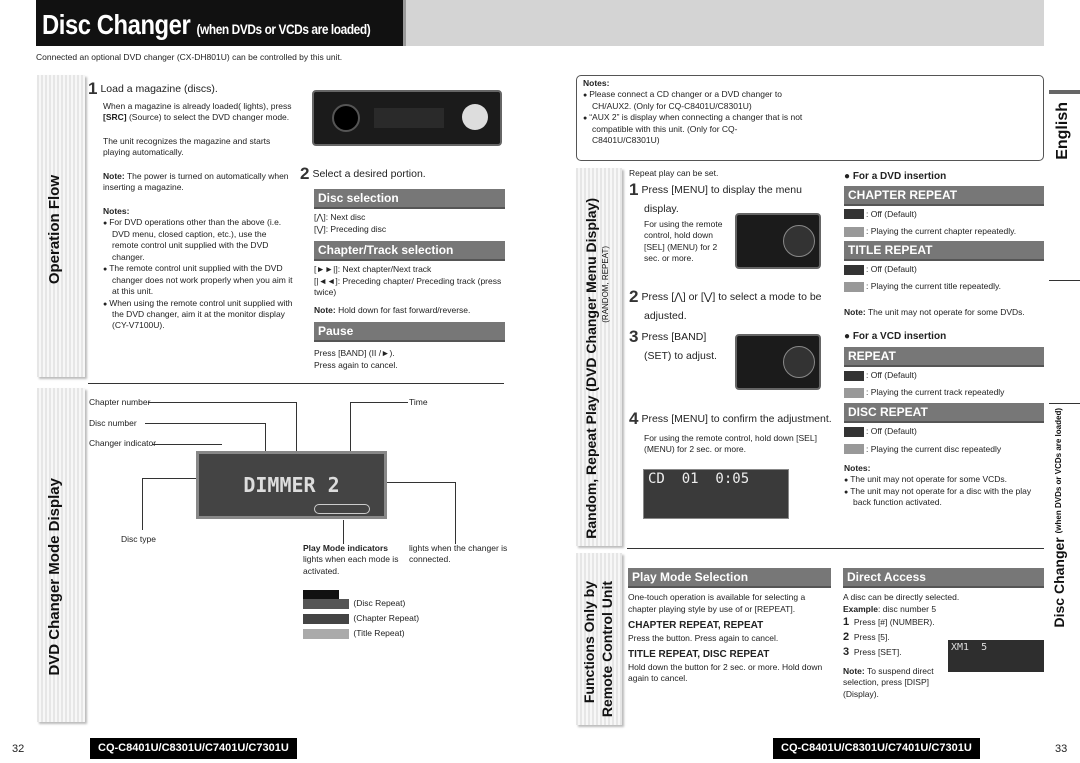 The width and height of the screenshot is (1080, 763). I want to click on title-text: Disc Changer, so click(116, 24).